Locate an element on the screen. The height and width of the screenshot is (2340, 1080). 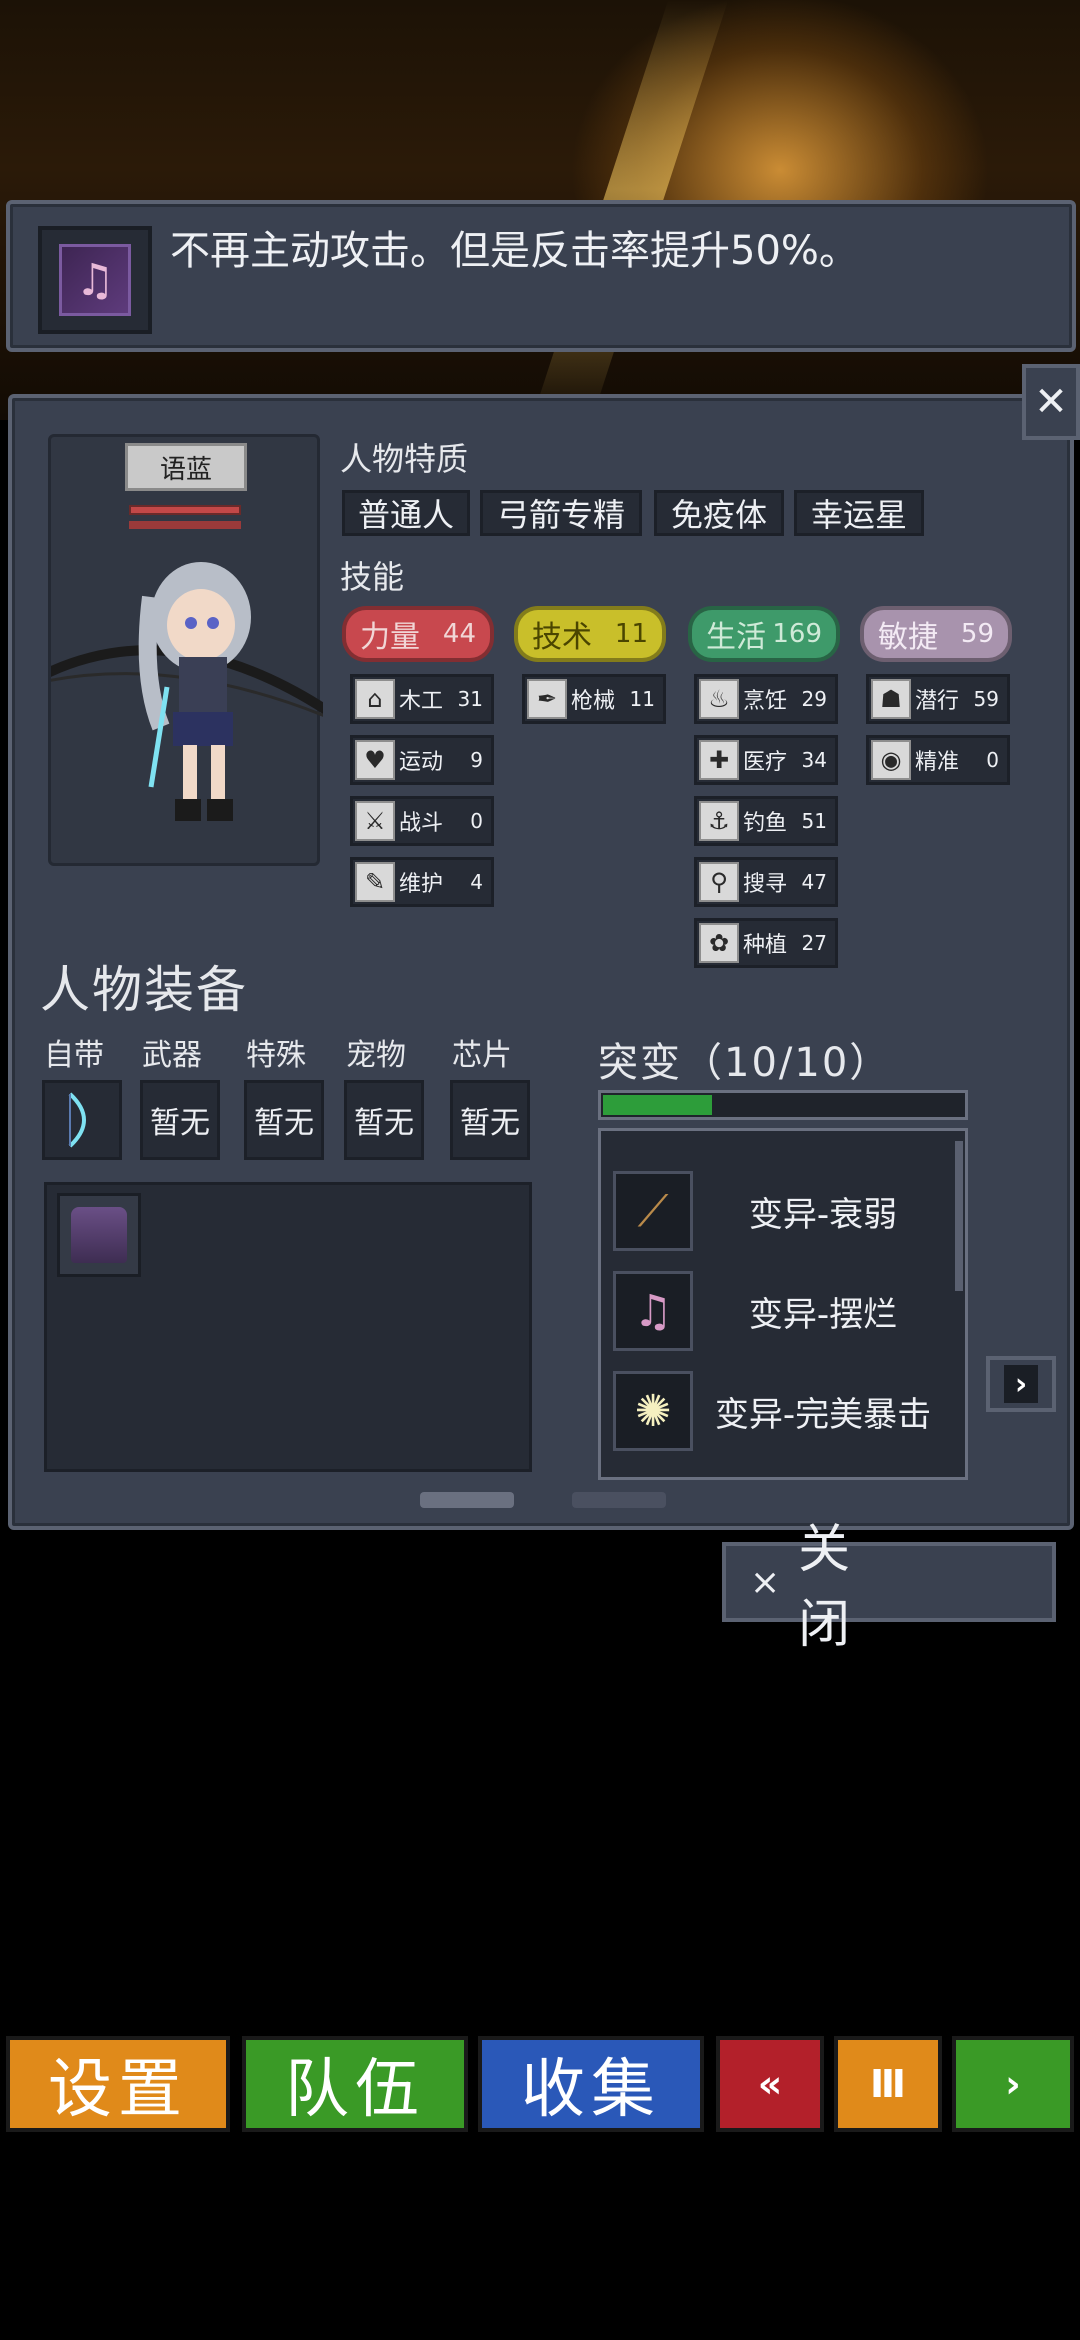
skill-name: 运动 is located at coordinates (421, 762).